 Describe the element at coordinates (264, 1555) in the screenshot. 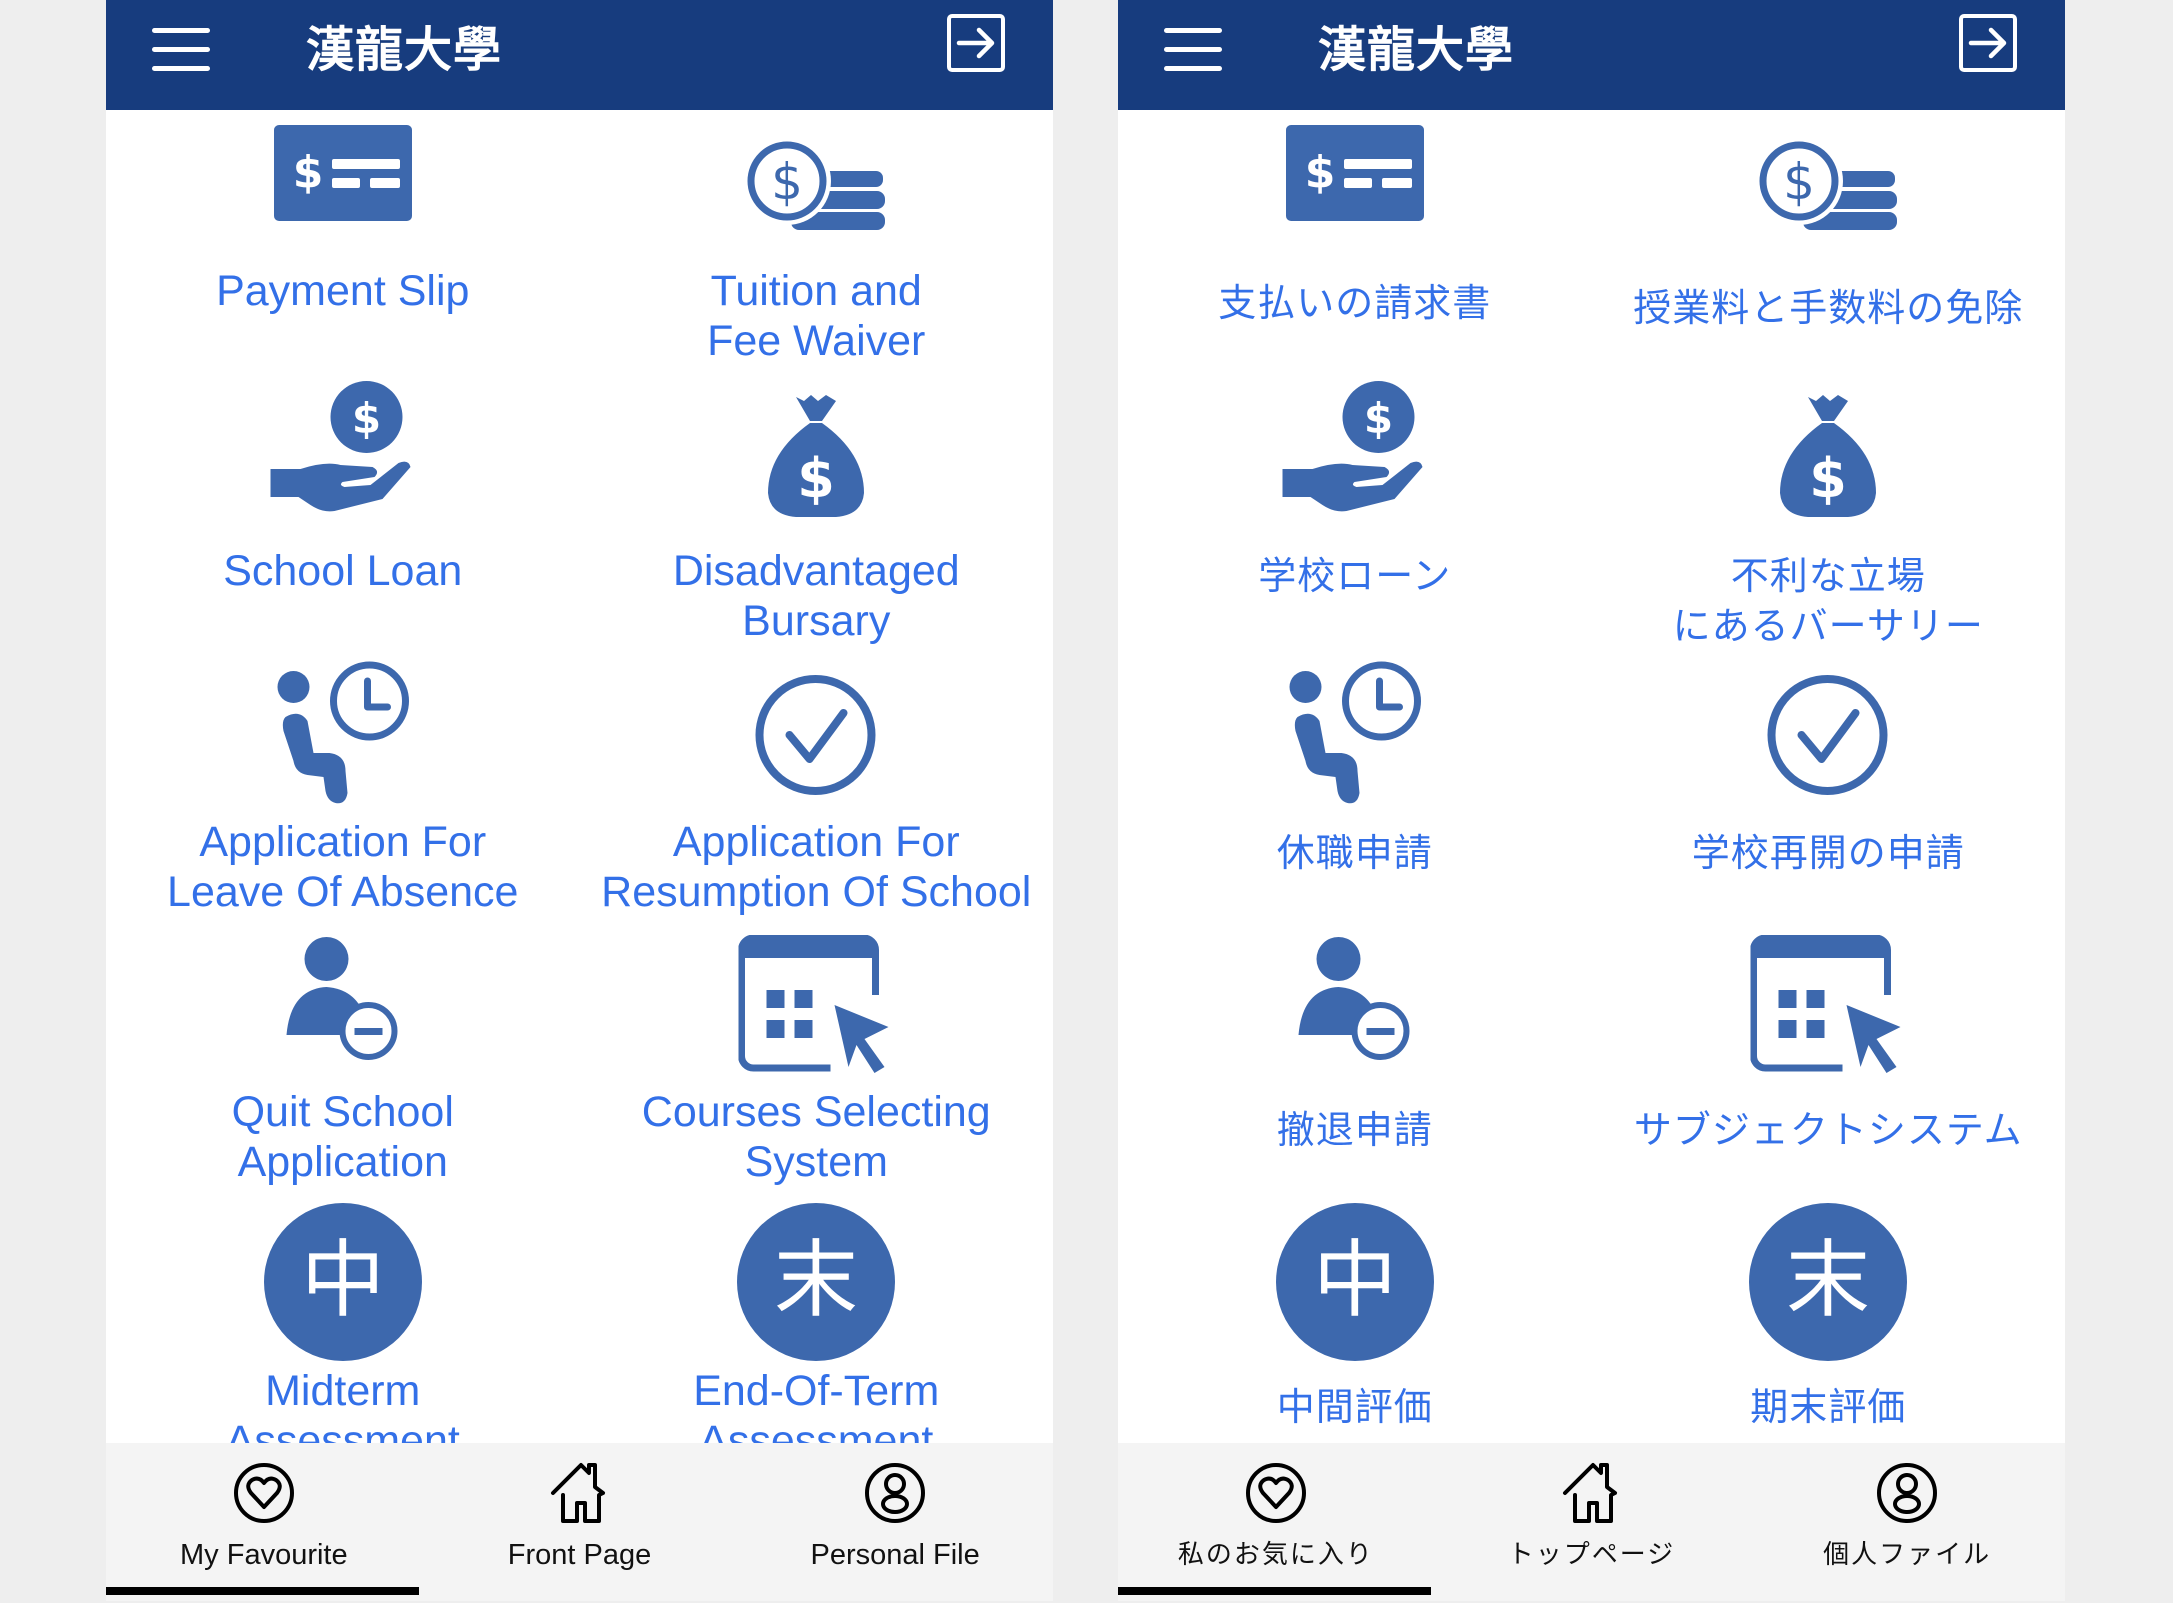

I see `nav-label: My Favourite` at that location.